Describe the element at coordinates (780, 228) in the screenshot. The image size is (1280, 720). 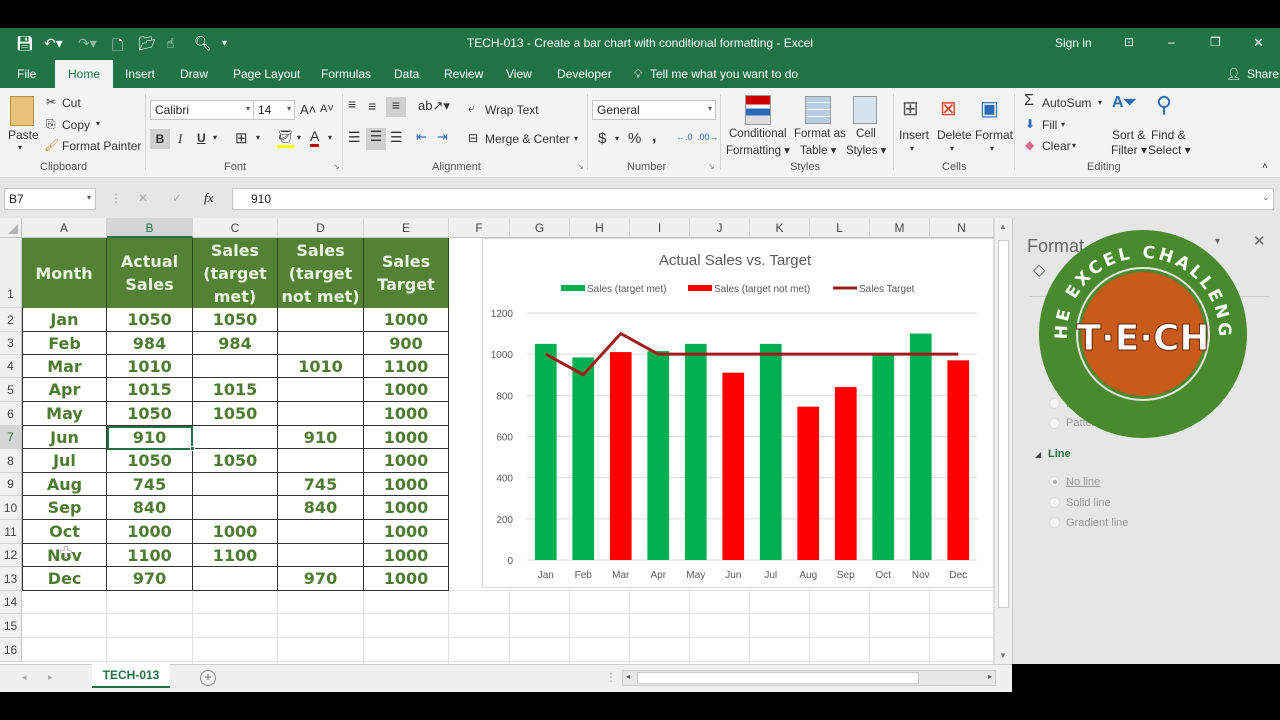
I see `column-header-k: K` at that location.